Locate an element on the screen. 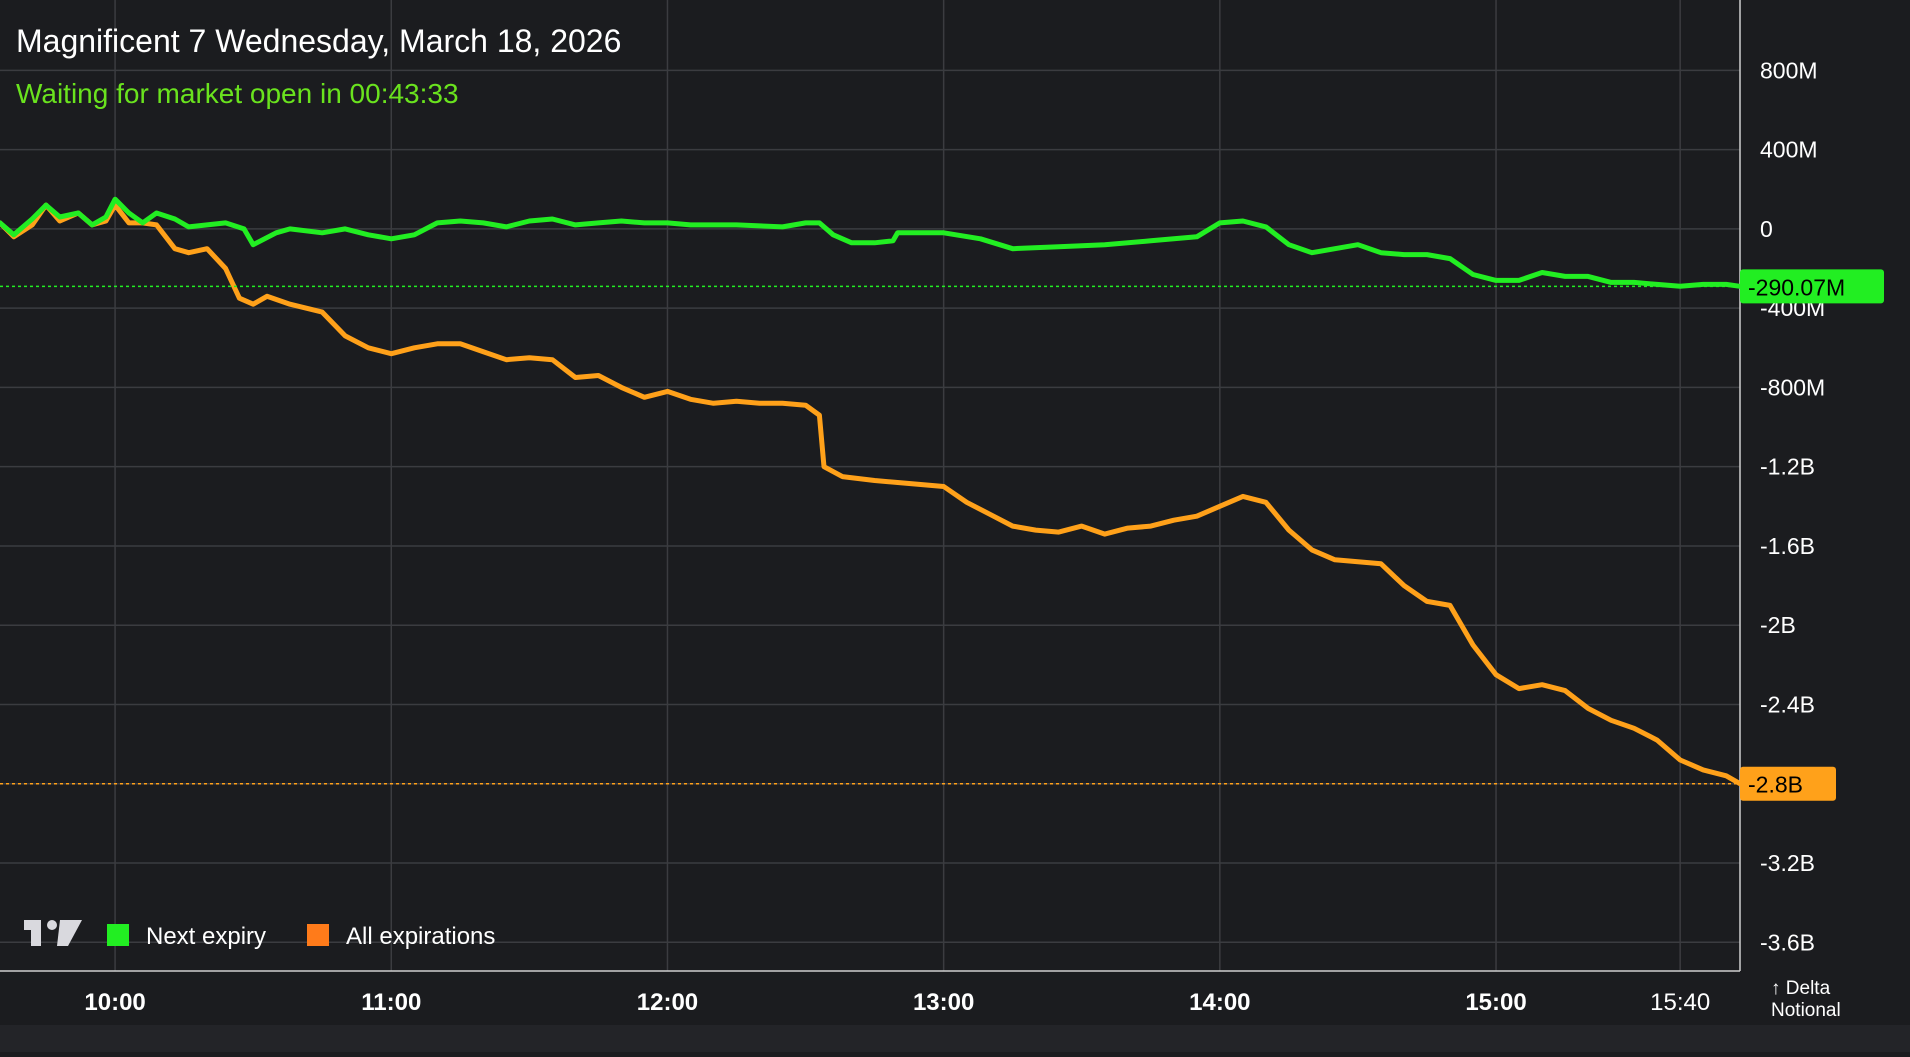  last-value-label: -290.07M is located at coordinates (1796, 287).